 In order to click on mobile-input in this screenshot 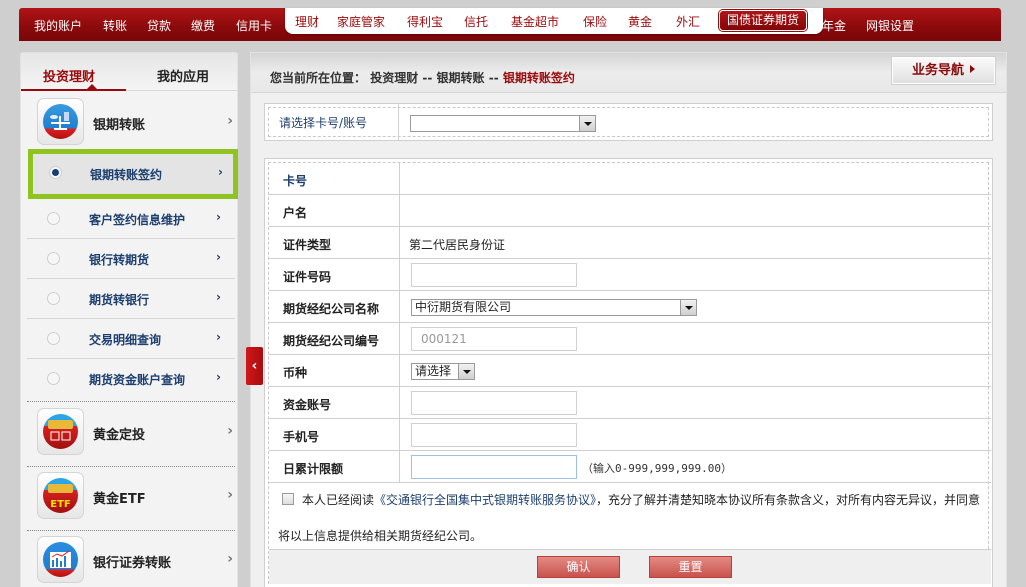, I will do `click(494, 435)`.